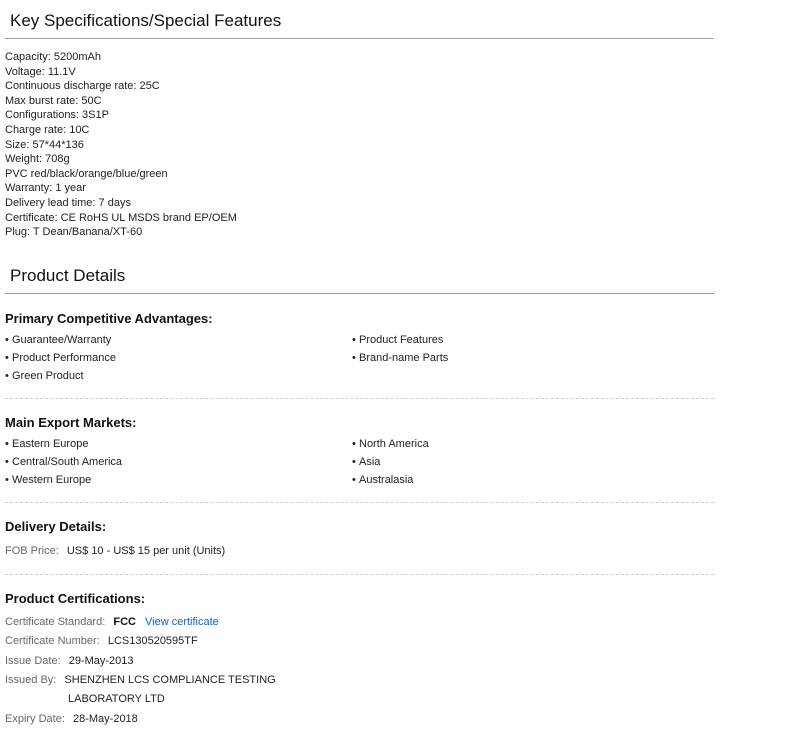  I want to click on markets-title: Main Export Markets:, so click(71, 422).